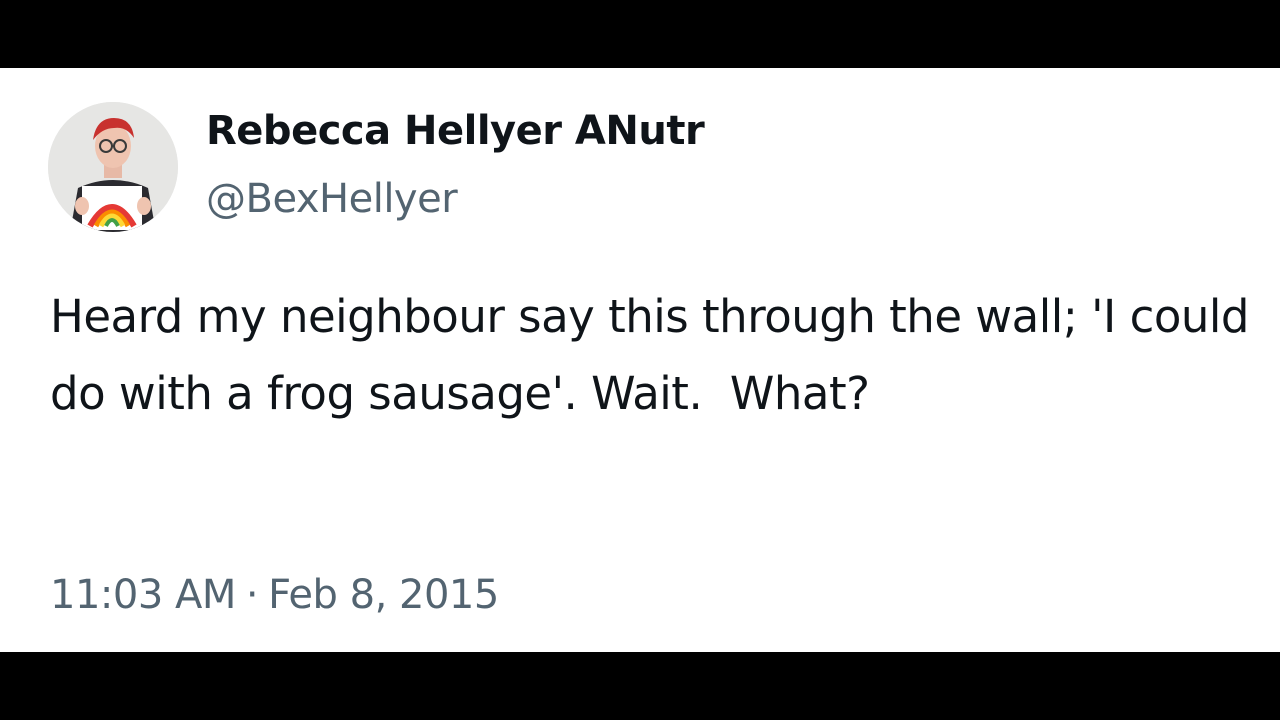 This screenshot has height=720, width=1280. Describe the element at coordinates (383, 595) in the screenshot. I see `tweet-date: Feb 8, 2015` at that location.